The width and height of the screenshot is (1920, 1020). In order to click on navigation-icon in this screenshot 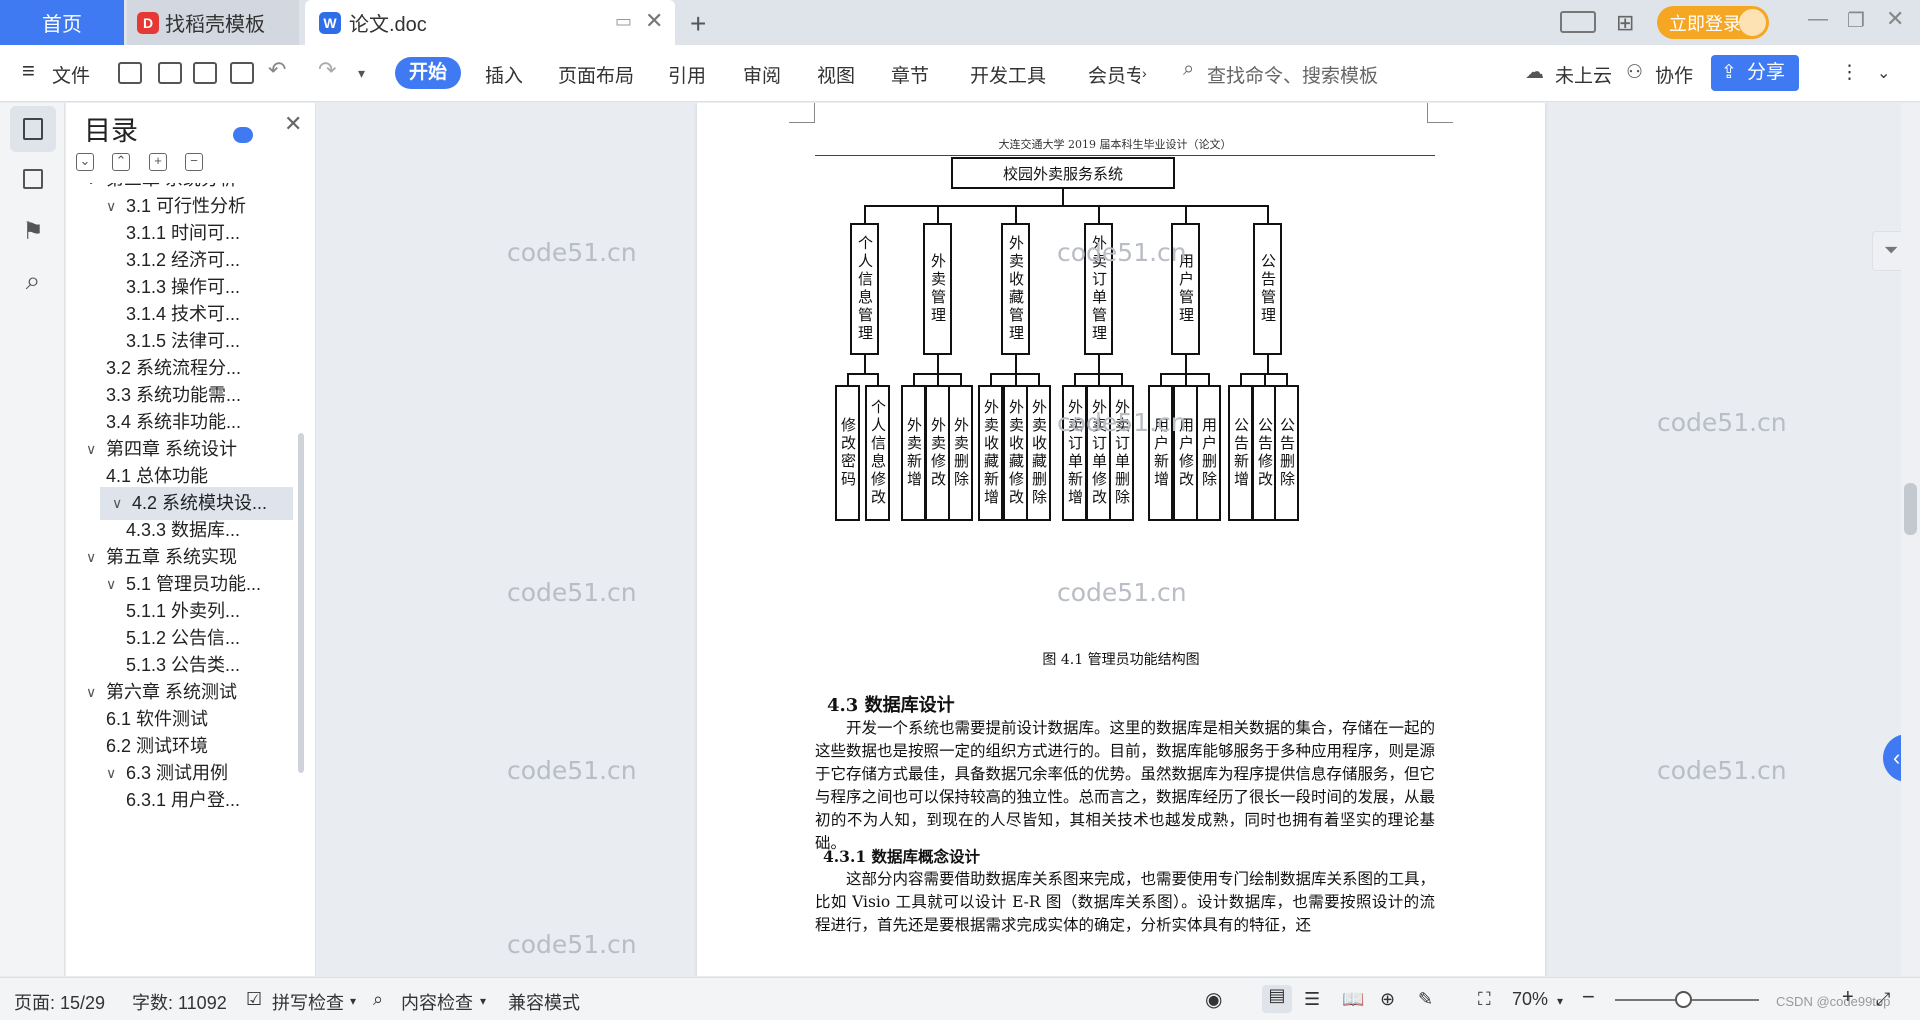, I will do `click(33, 179)`.